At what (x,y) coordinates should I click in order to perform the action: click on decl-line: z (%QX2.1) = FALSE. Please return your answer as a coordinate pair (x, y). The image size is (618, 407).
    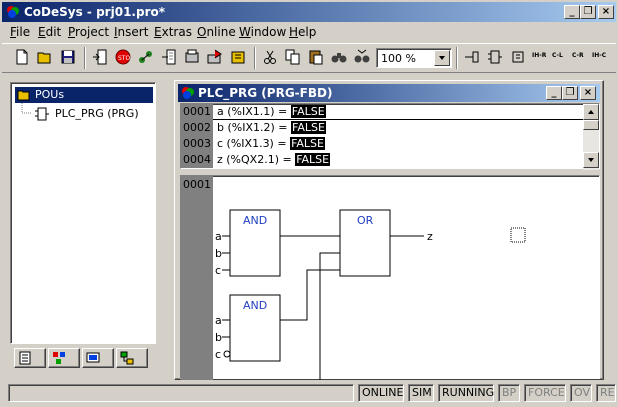
    Looking at the image, I should click on (274, 159).